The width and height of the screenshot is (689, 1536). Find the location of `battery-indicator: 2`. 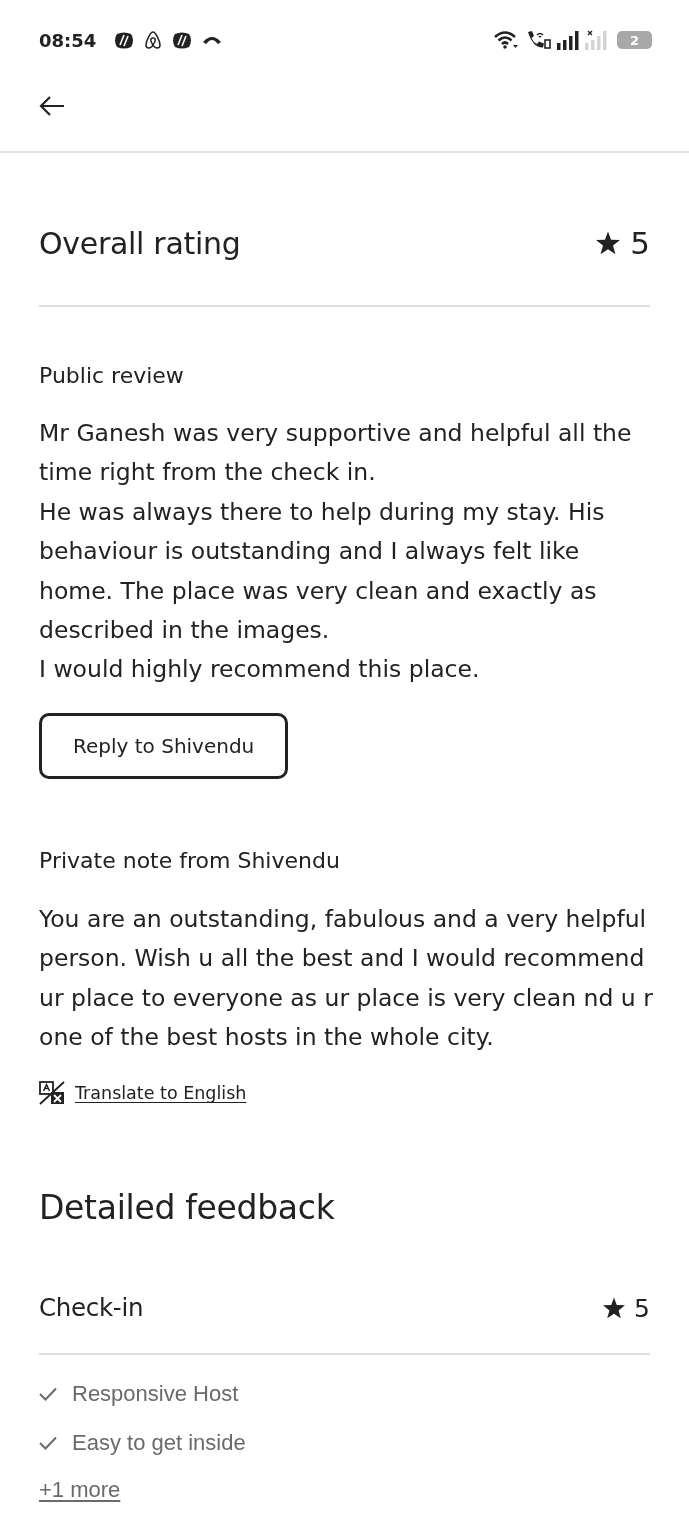

battery-indicator: 2 is located at coordinates (634, 40).